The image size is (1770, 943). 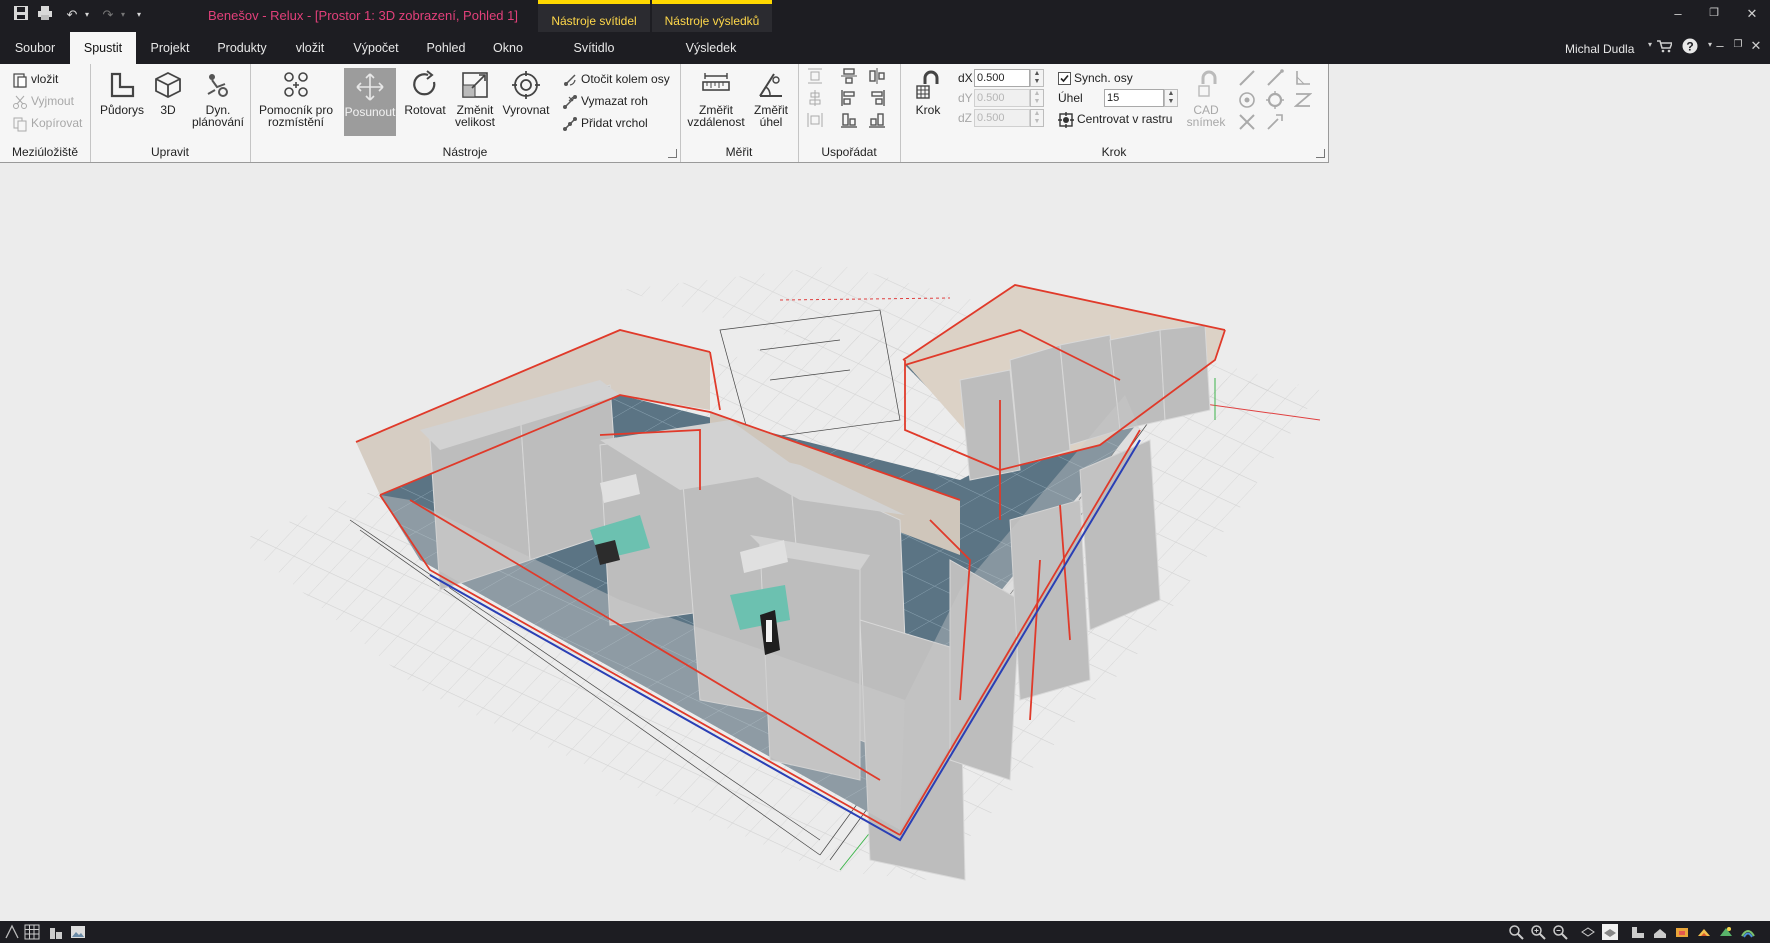 What do you see at coordinates (1560, 932) in the screenshot?
I see `zoom-out-icon` at bounding box center [1560, 932].